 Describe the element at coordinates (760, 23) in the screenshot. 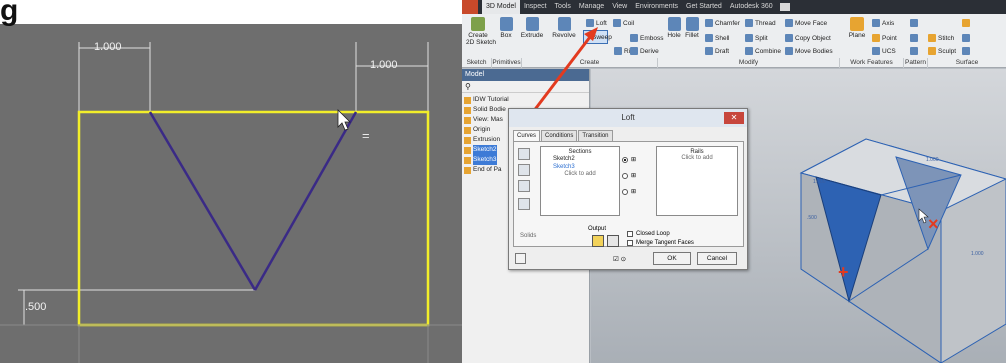

I see `thread-button: Thread` at that location.